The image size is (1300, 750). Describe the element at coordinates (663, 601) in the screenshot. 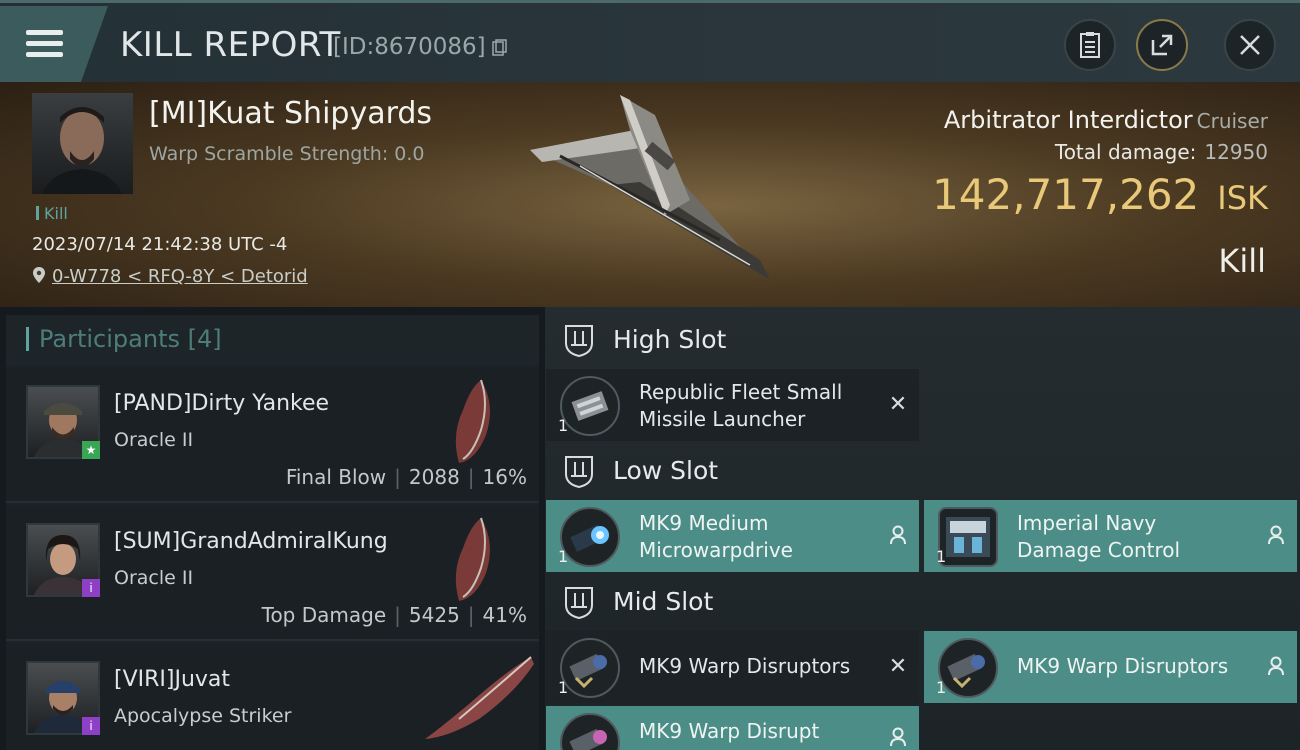

I see `mid-slot-label: Mid Slot` at that location.